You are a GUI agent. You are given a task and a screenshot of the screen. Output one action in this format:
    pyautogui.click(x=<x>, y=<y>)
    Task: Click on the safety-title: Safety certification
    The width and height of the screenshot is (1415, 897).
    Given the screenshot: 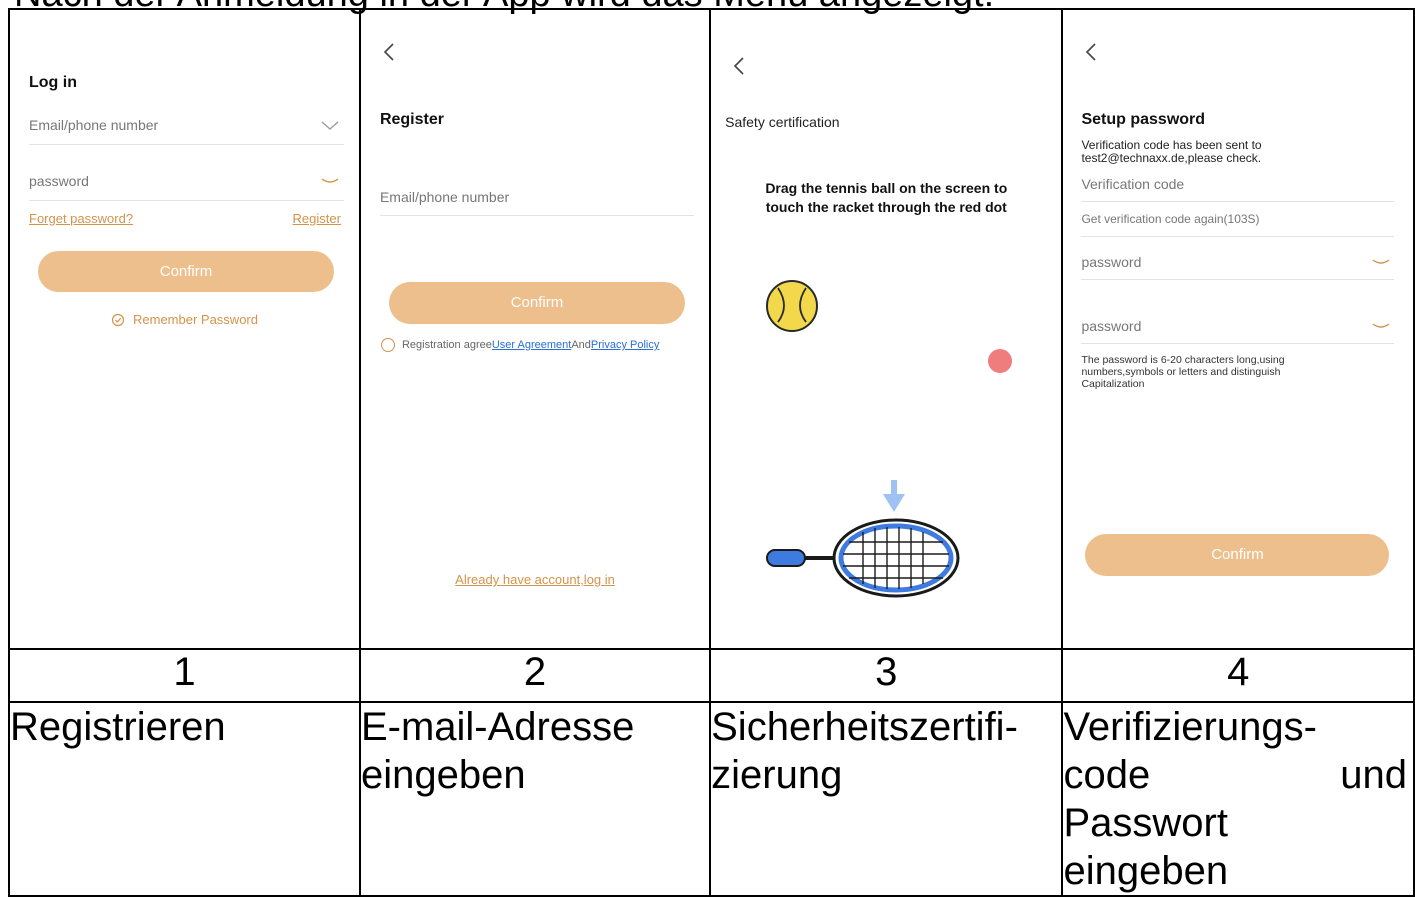 What is the action you would take?
    pyautogui.click(x=782, y=122)
    